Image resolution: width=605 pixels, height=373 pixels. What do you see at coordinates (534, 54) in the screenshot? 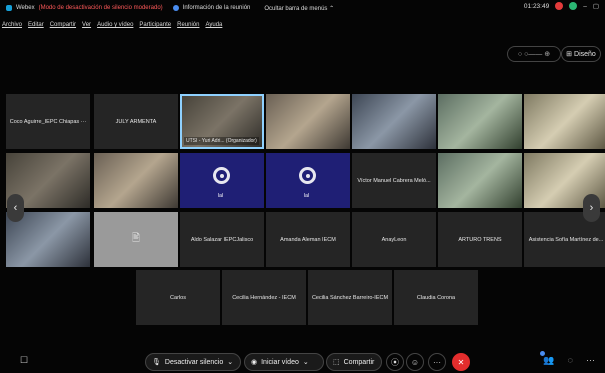
I see `zoom-control: ○ ○—— ⊕` at bounding box center [534, 54].